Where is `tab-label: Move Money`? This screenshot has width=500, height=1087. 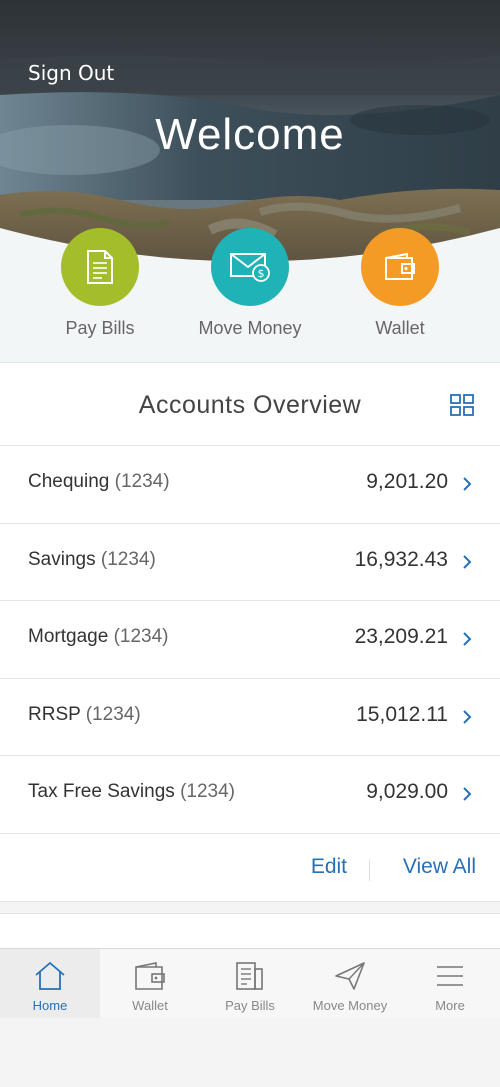
tab-label: Move Money is located at coordinates (350, 1005).